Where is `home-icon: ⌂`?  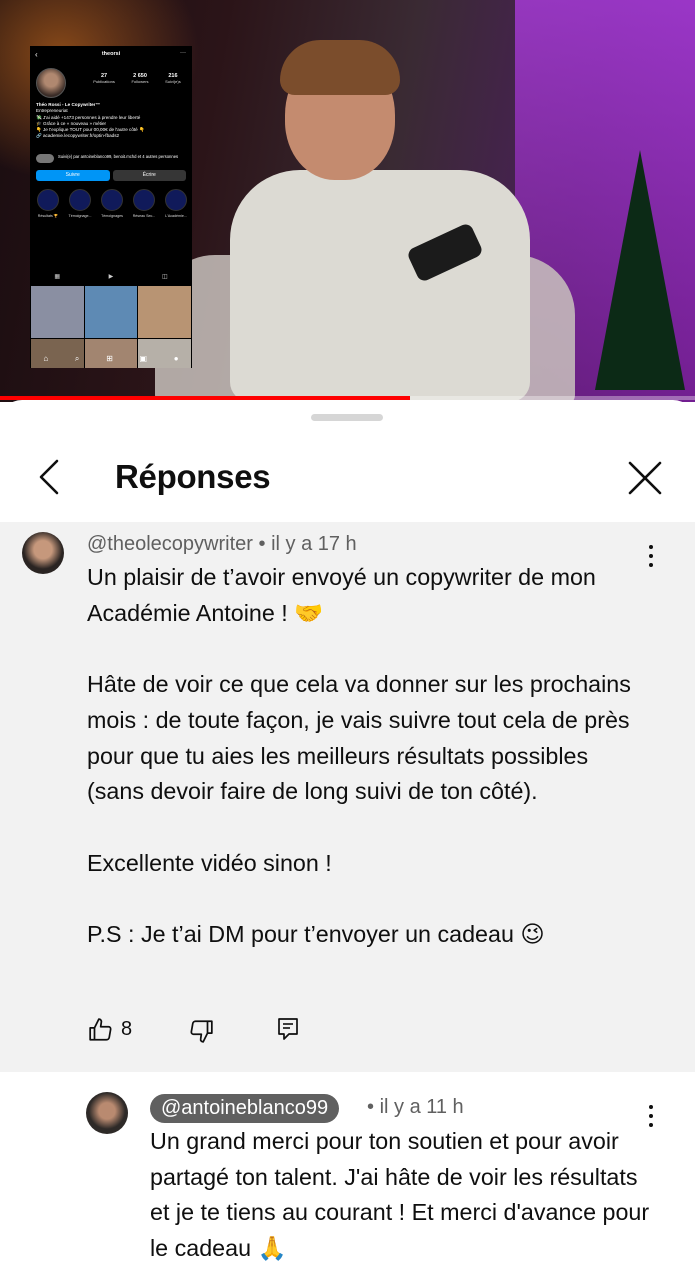 home-icon: ⌂ is located at coordinates (46, 358).